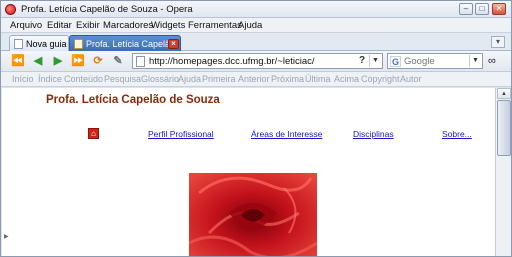  I want to click on back-icon: ◀, so click(38, 61).